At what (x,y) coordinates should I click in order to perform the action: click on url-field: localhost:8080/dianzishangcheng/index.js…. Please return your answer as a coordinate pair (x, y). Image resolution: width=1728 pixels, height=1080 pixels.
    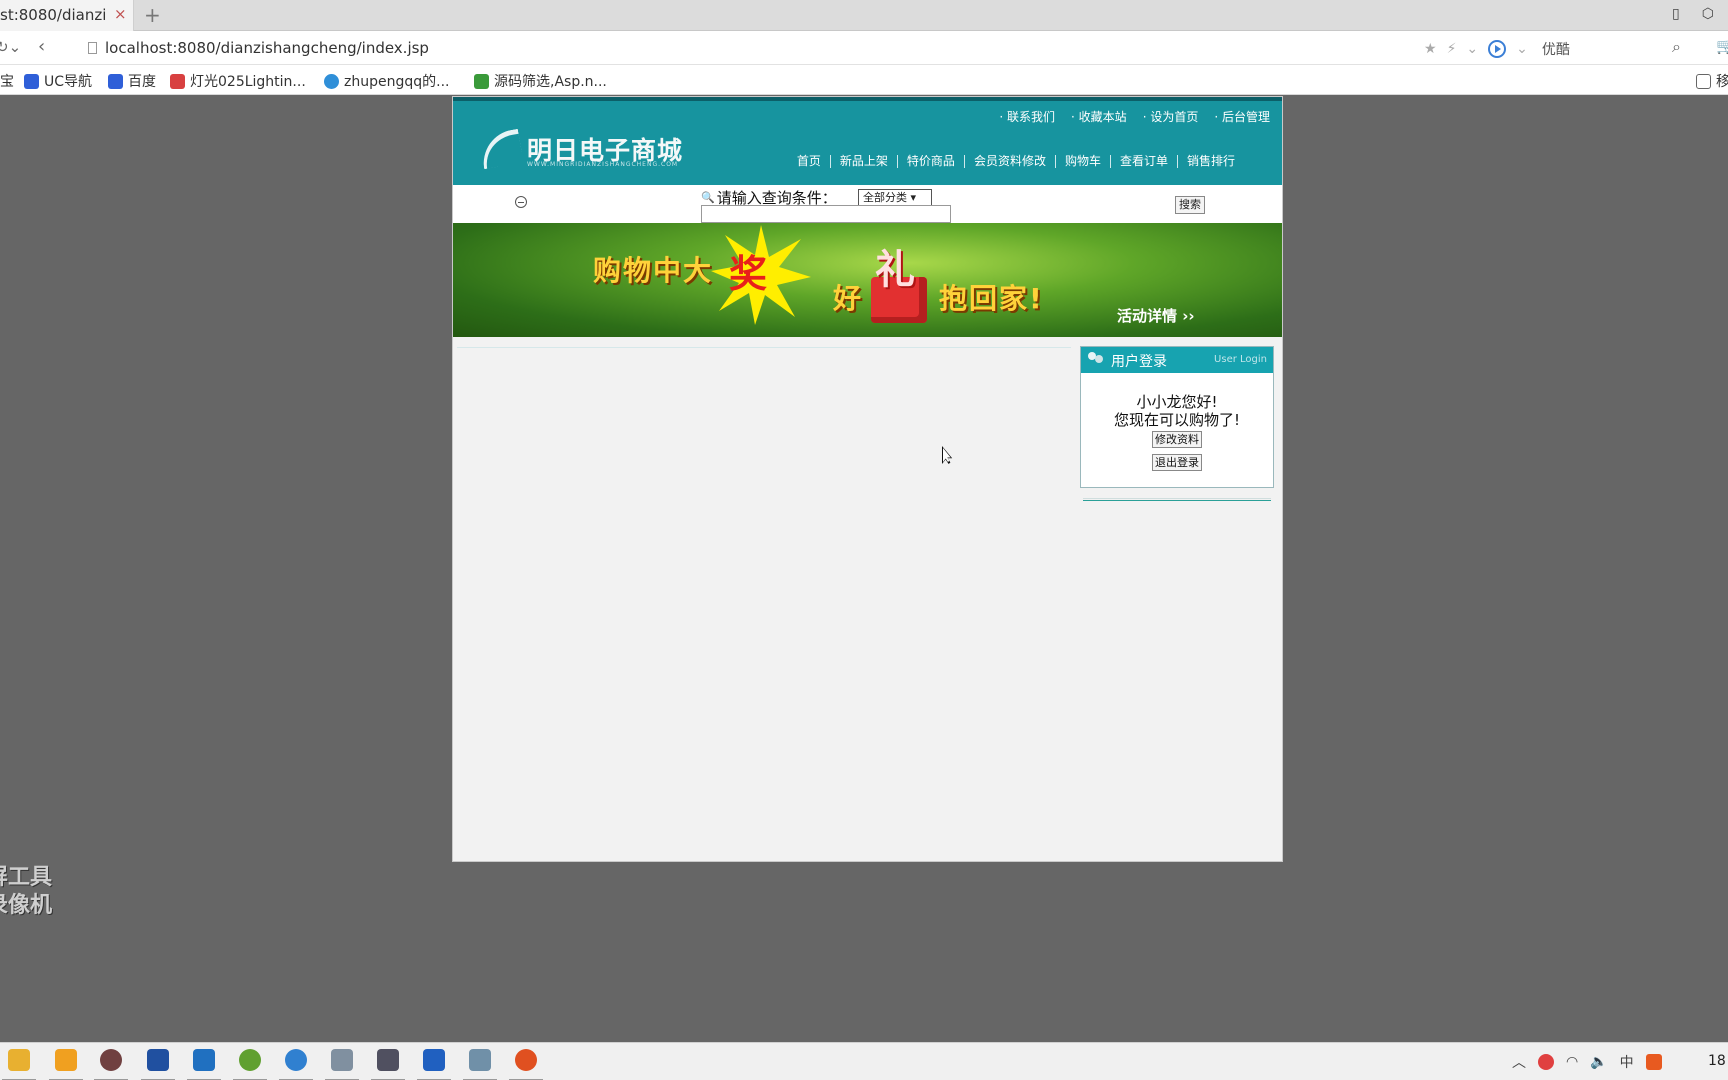
    Looking at the image, I should click on (267, 48).